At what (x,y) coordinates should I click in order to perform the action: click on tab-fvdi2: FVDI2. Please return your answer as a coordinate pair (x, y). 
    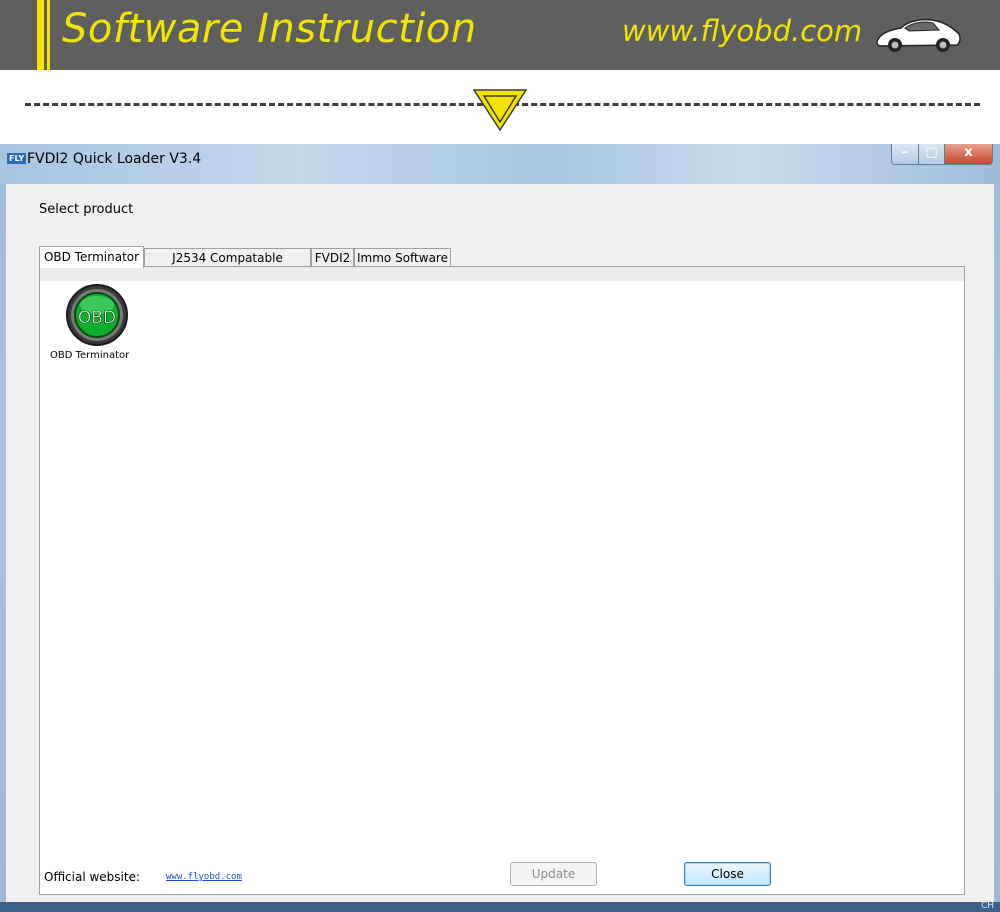
    Looking at the image, I should click on (332, 257).